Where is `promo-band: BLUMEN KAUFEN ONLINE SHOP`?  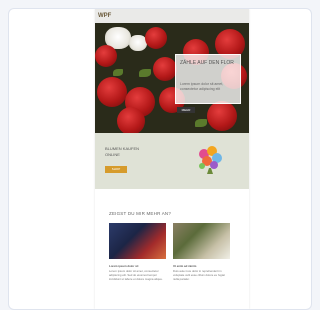 promo-band: BLUMEN KAUFEN ONLINE SHOP is located at coordinates (172, 161).